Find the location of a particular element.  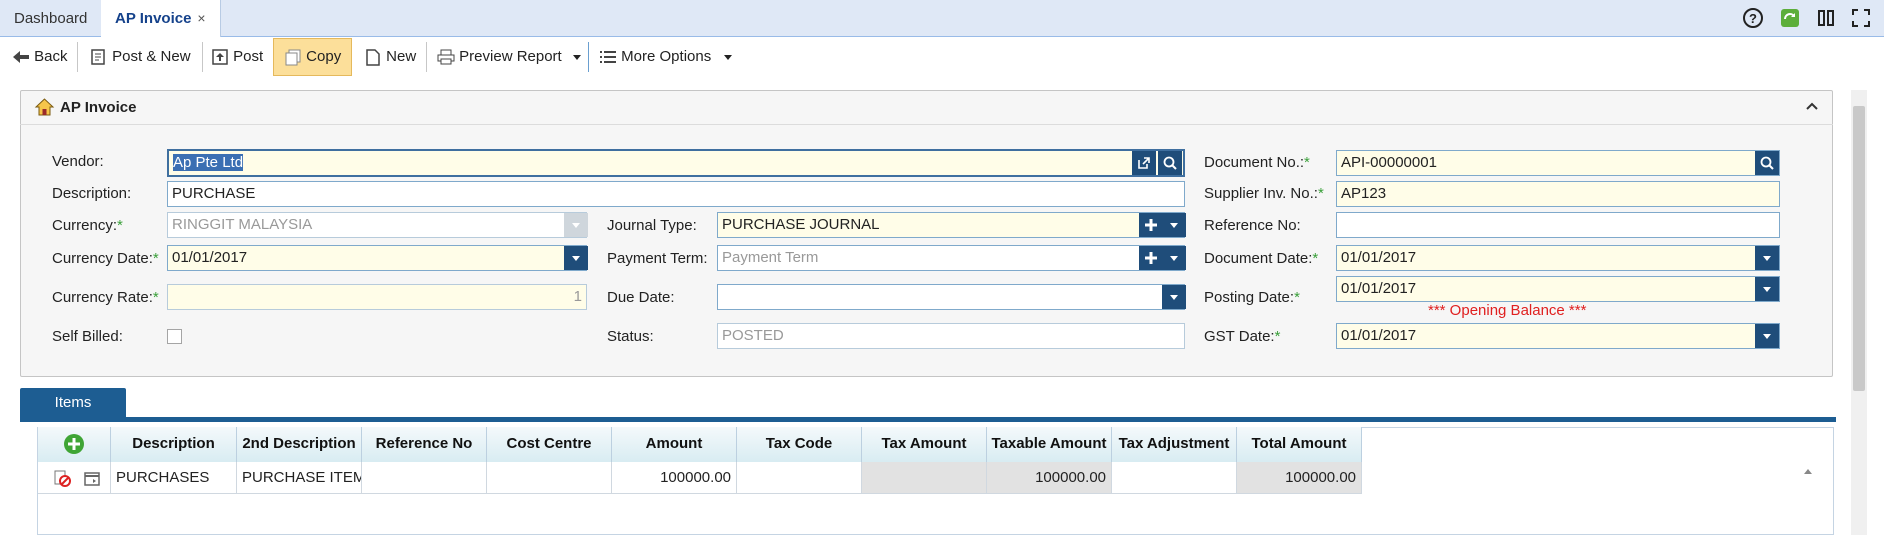

preview-dropdown-caret-icon is located at coordinates (577, 57).